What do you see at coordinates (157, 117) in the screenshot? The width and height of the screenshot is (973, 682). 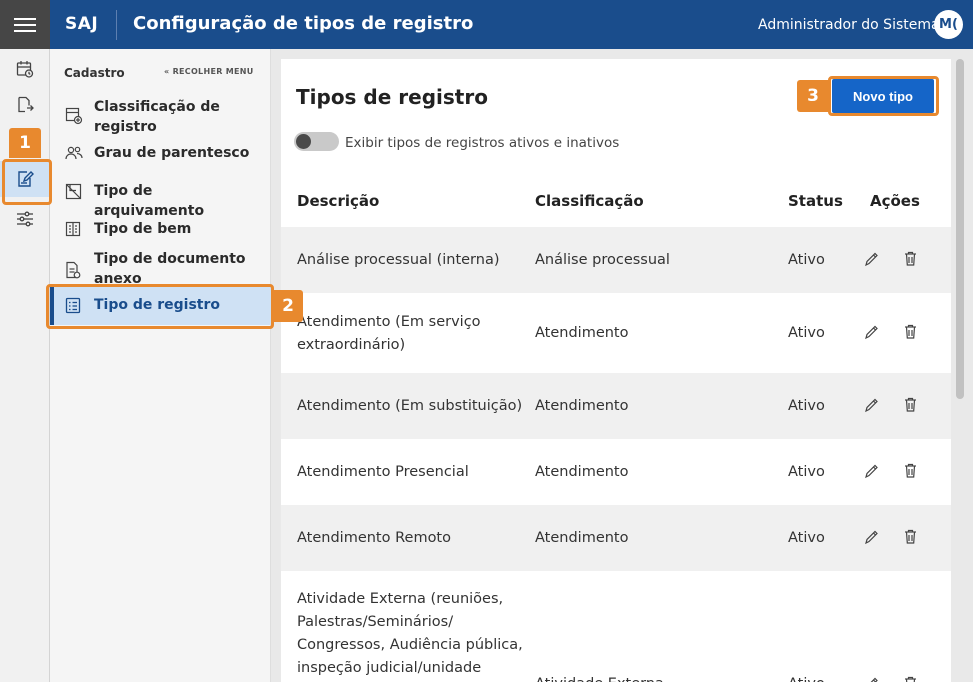 I see `sidebar-item-label: Classificação de registro` at bounding box center [157, 117].